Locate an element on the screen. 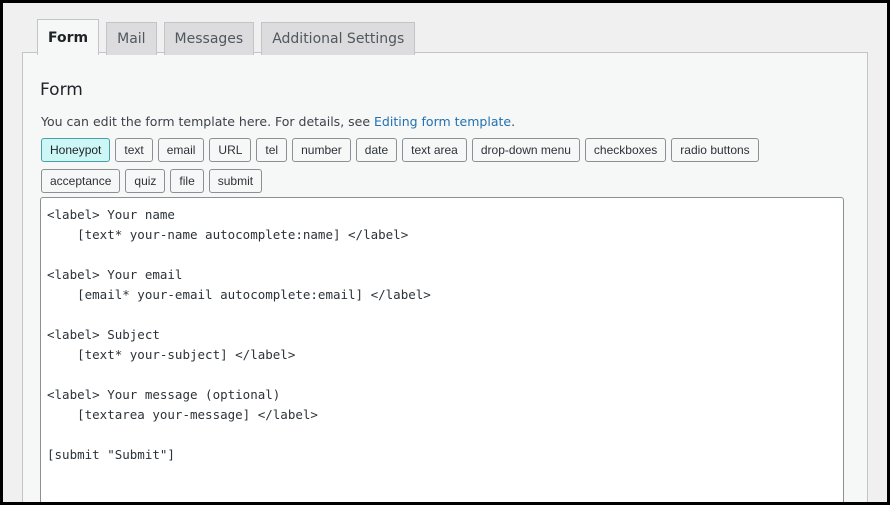  checkboxes-tag-button: checkboxes is located at coordinates (625, 150).